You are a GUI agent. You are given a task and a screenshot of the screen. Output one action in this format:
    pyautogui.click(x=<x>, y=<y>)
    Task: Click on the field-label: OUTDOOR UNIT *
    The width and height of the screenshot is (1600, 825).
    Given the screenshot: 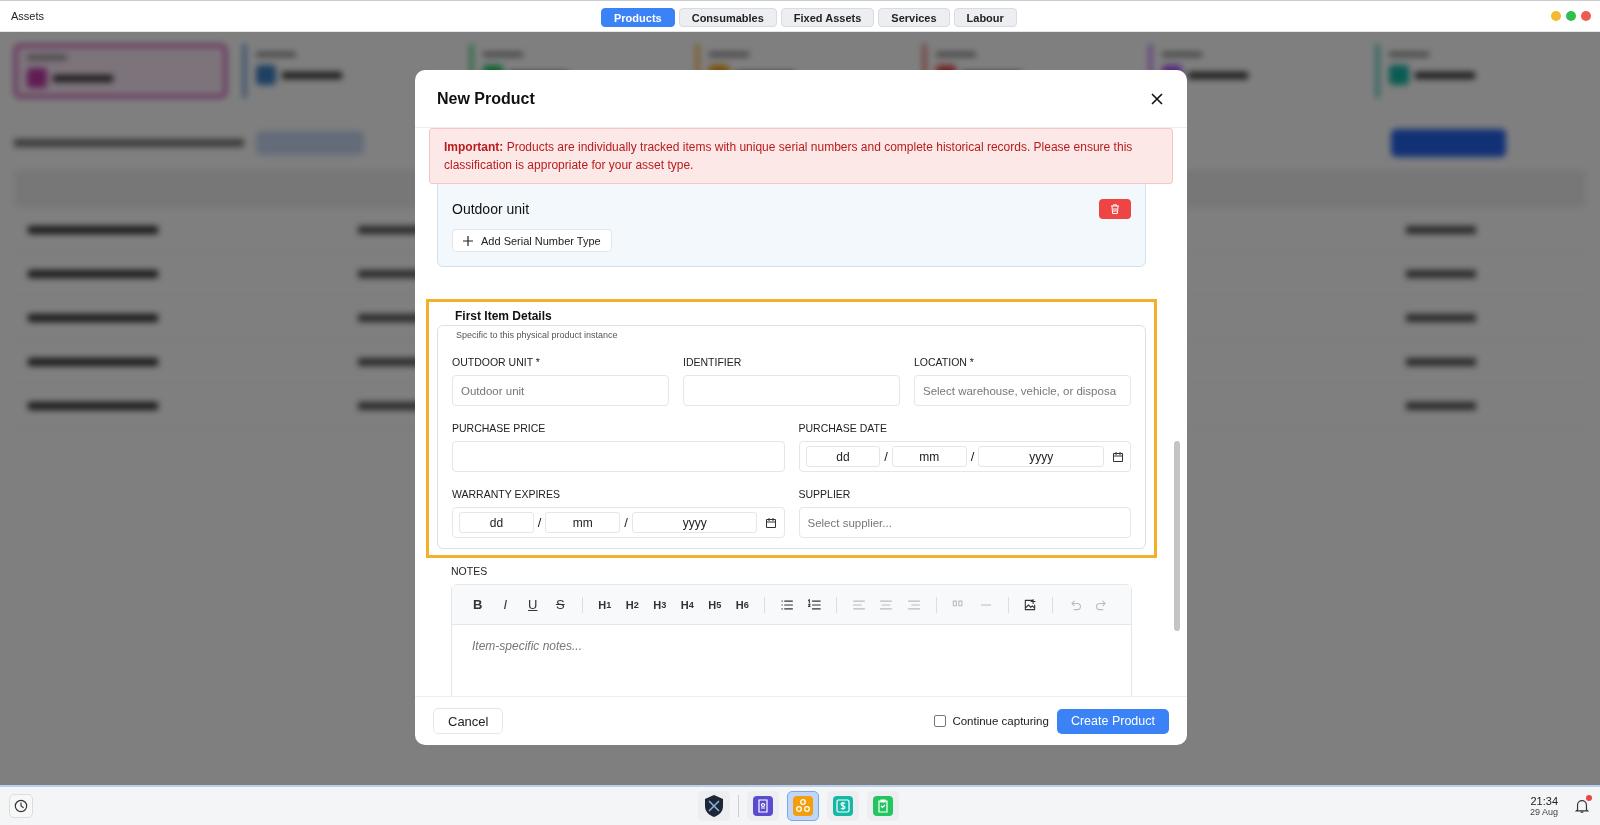 What is the action you would take?
    pyautogui.click(x=496, y=362)
    